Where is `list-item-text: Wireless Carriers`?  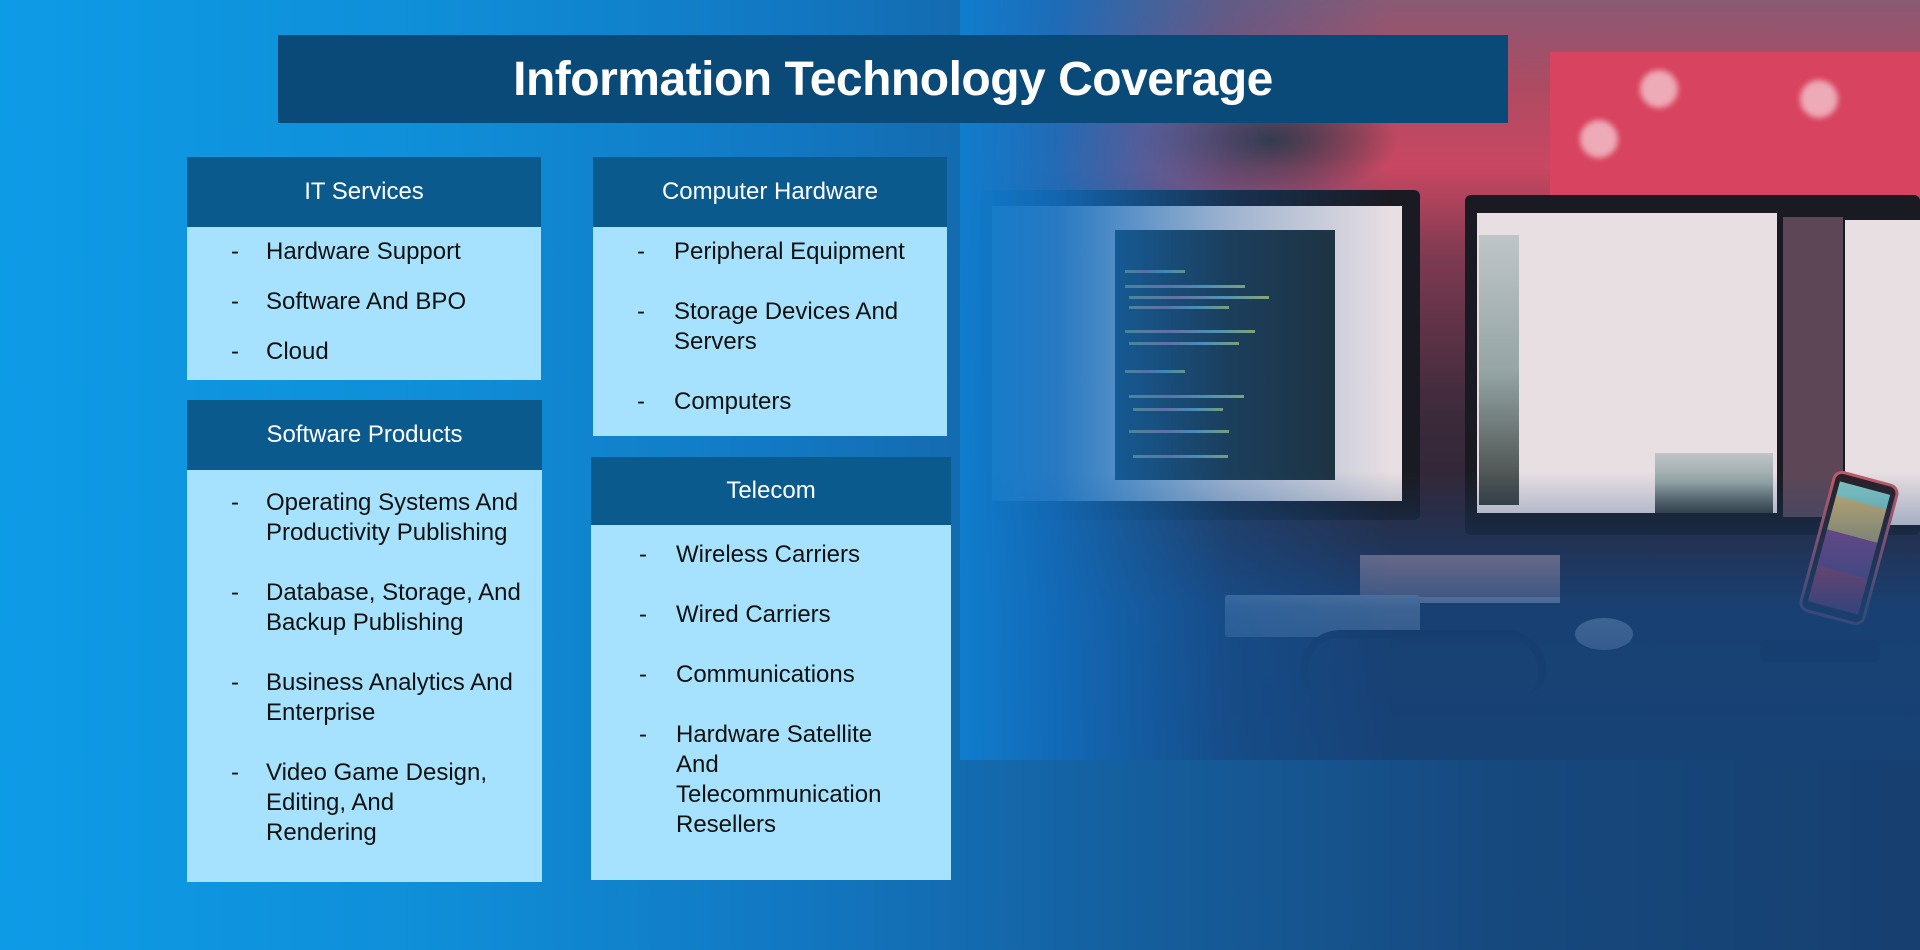 list-item-text: Wireless Carriers is located at coordinates (768, 554).